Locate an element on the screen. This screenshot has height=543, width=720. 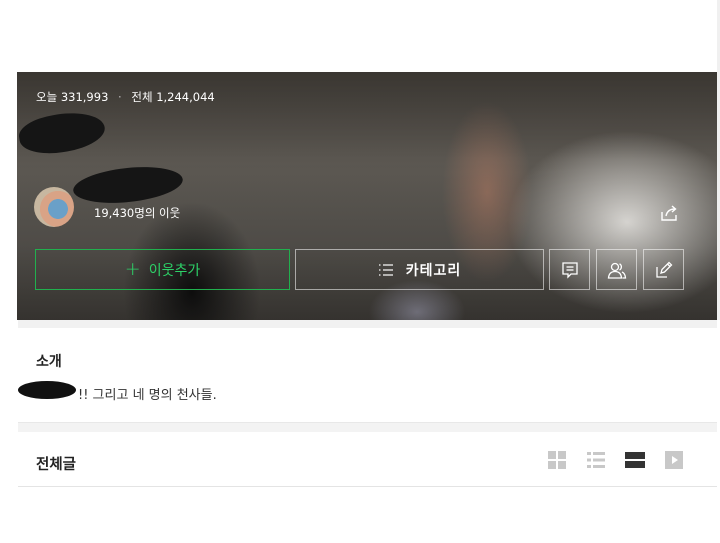
section-divider is located at coordinates (367, 324).